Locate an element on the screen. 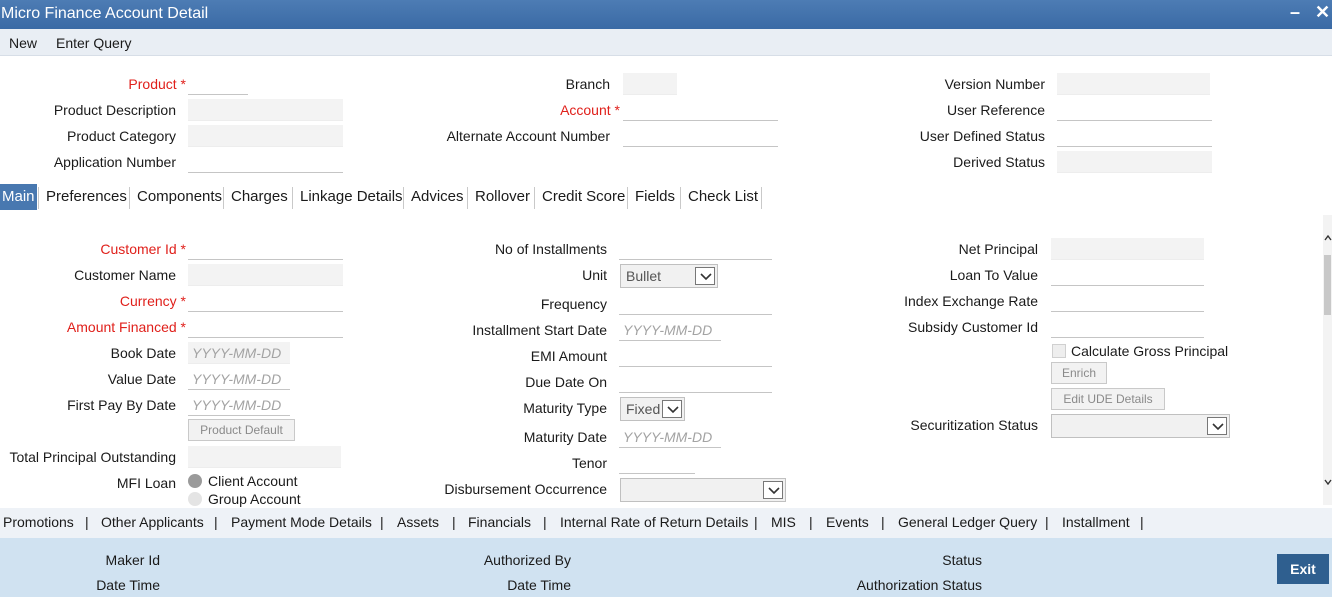  user-defined-status-label: User Defined Status is located at coordinates (982, 136).